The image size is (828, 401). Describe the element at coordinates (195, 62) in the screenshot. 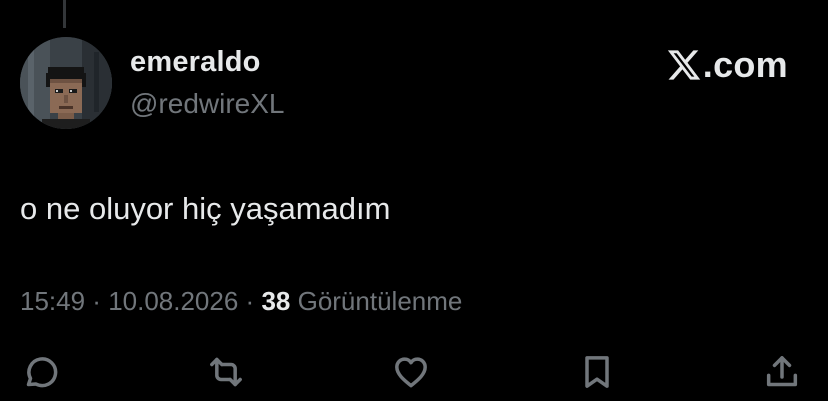

I see `author-display-name: emeraldo` at that location.